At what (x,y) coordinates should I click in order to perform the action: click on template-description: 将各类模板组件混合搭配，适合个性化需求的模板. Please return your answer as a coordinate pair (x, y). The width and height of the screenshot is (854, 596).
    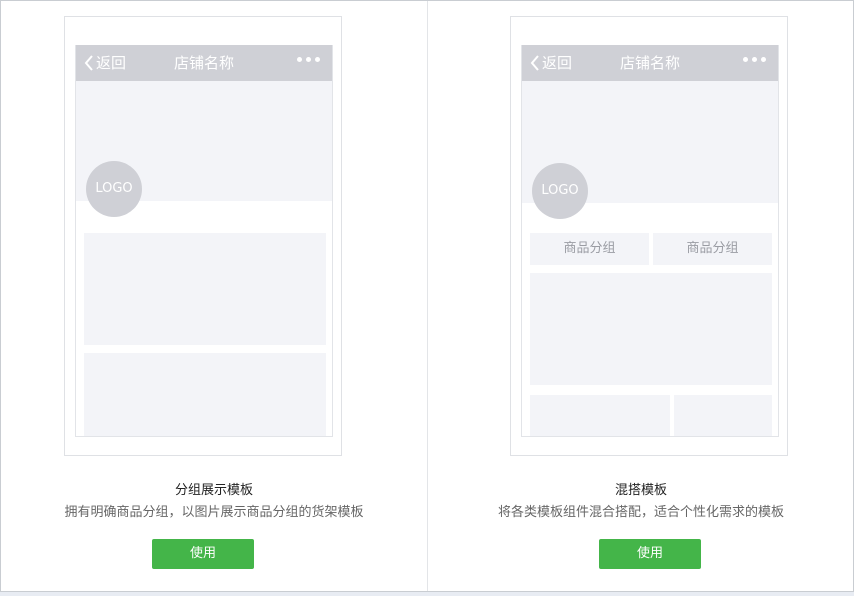
    Looking at the image, I should click on (640, 512).